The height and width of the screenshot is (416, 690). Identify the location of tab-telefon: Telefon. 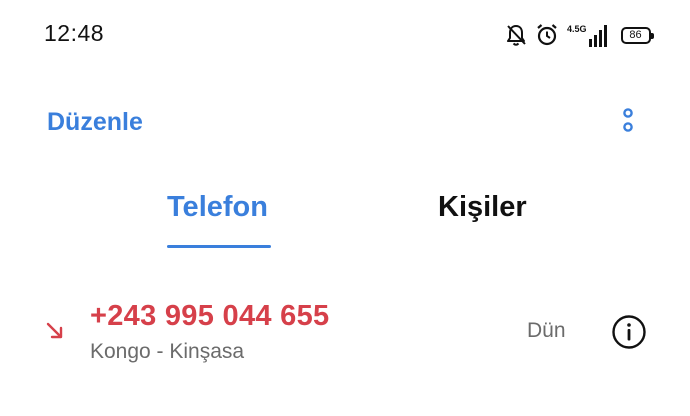
(217, 207).